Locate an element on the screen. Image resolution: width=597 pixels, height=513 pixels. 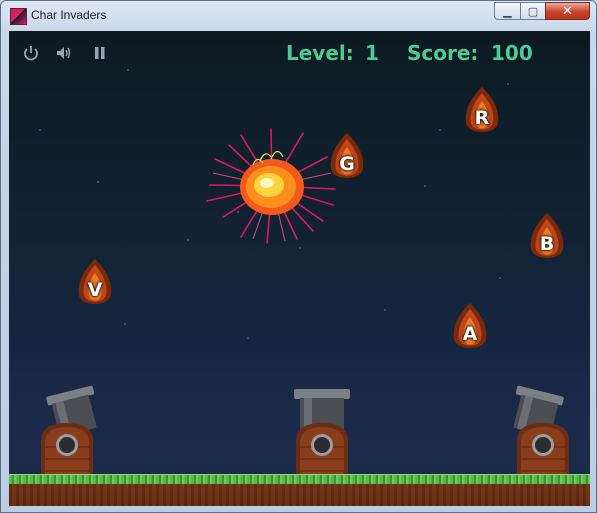
meteor-letter: B is located at coordinates (547, 244).